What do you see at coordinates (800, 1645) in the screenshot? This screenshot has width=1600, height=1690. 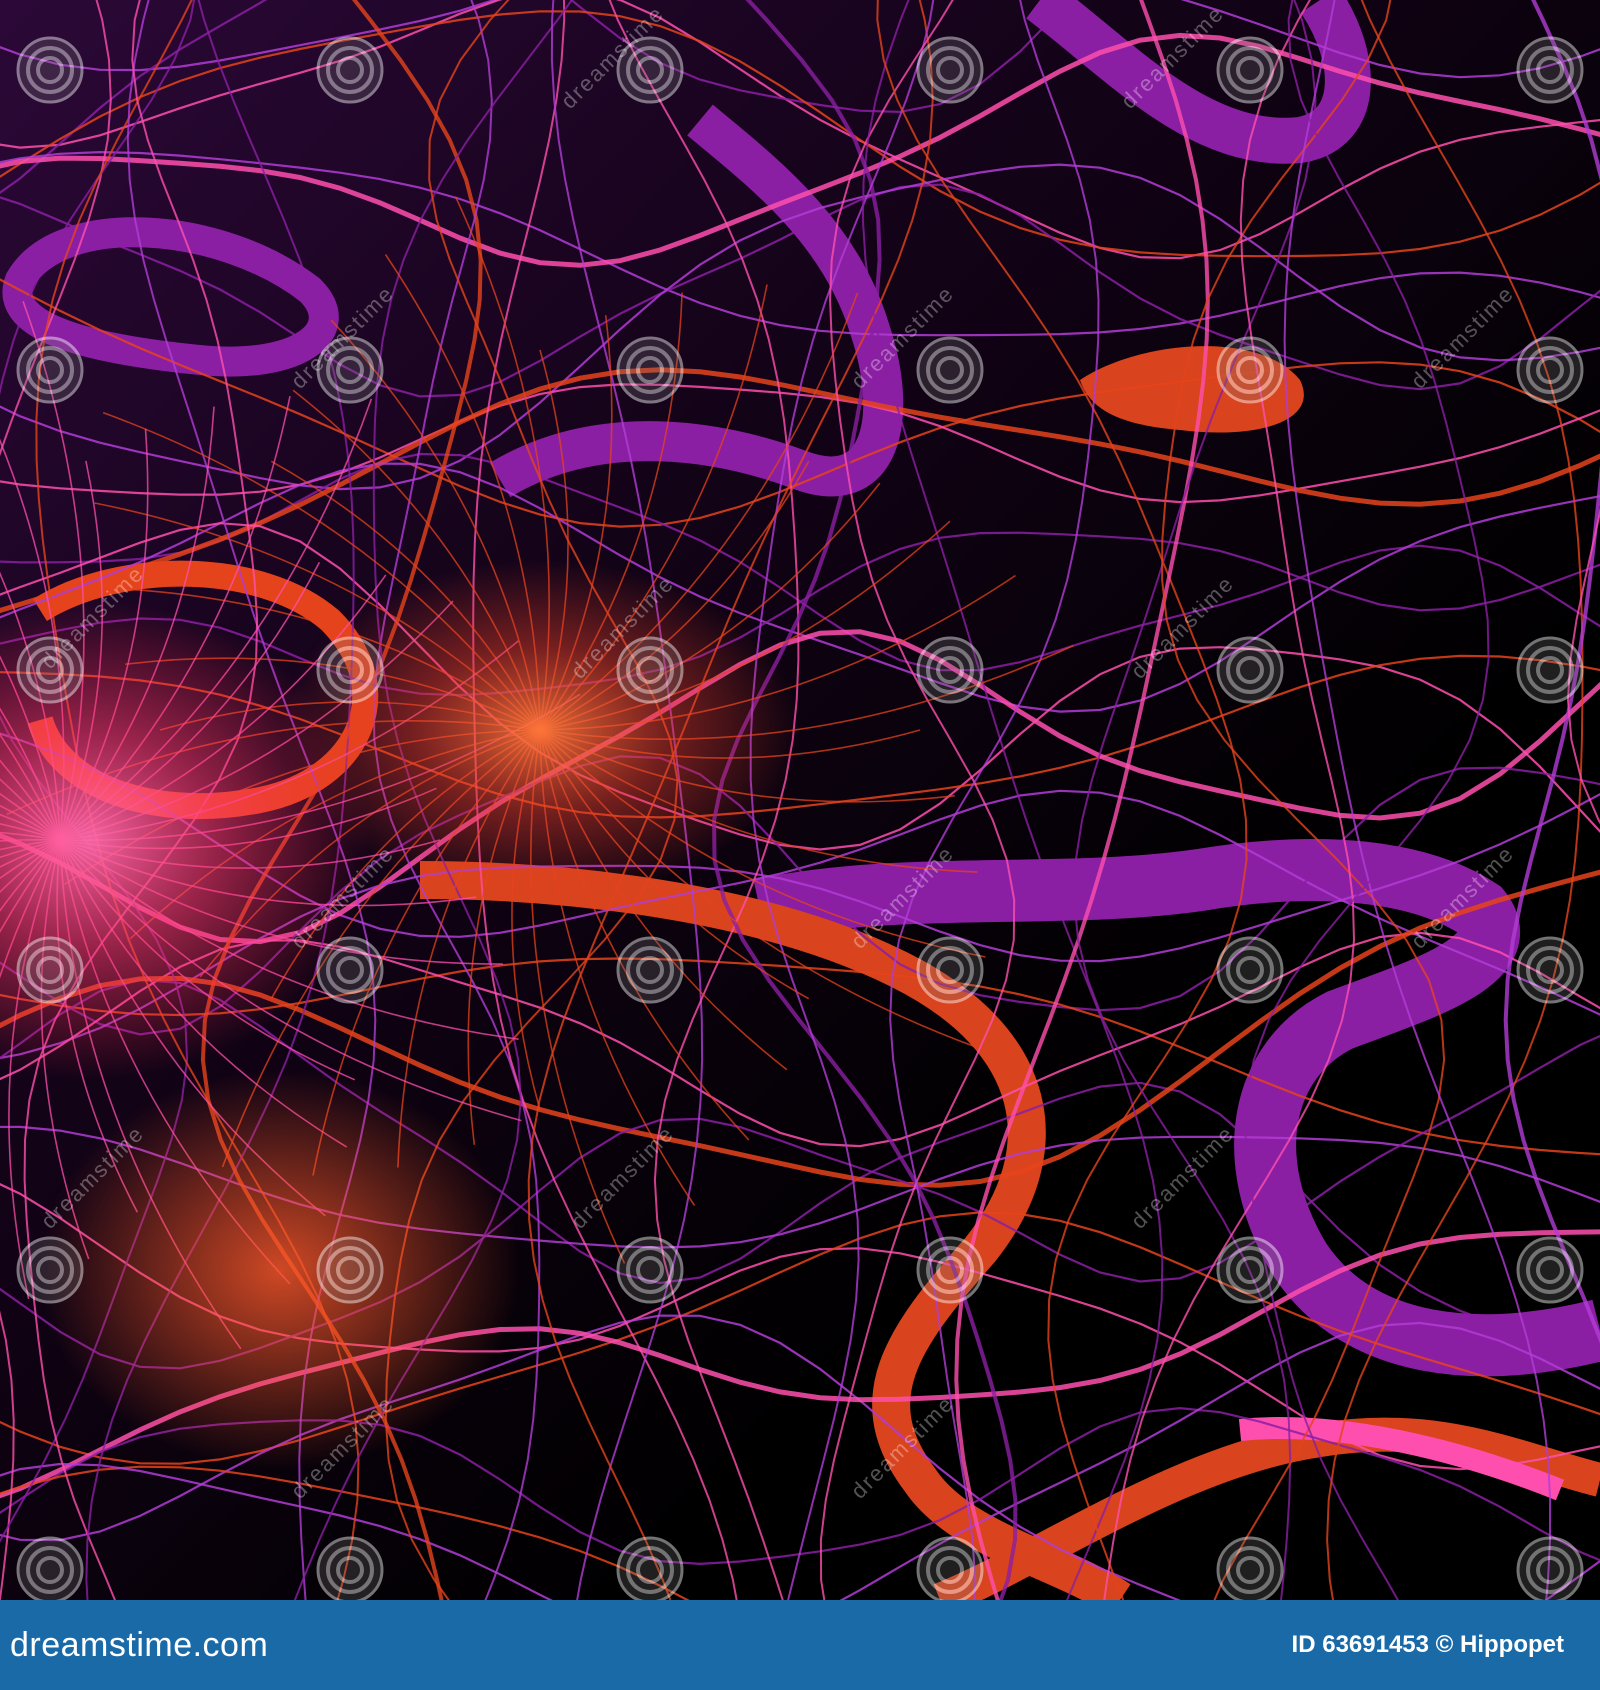 I see `footer-bar: dreamstime.com ID 63691453 © Hippopet` at bounding box center [800, 1645].